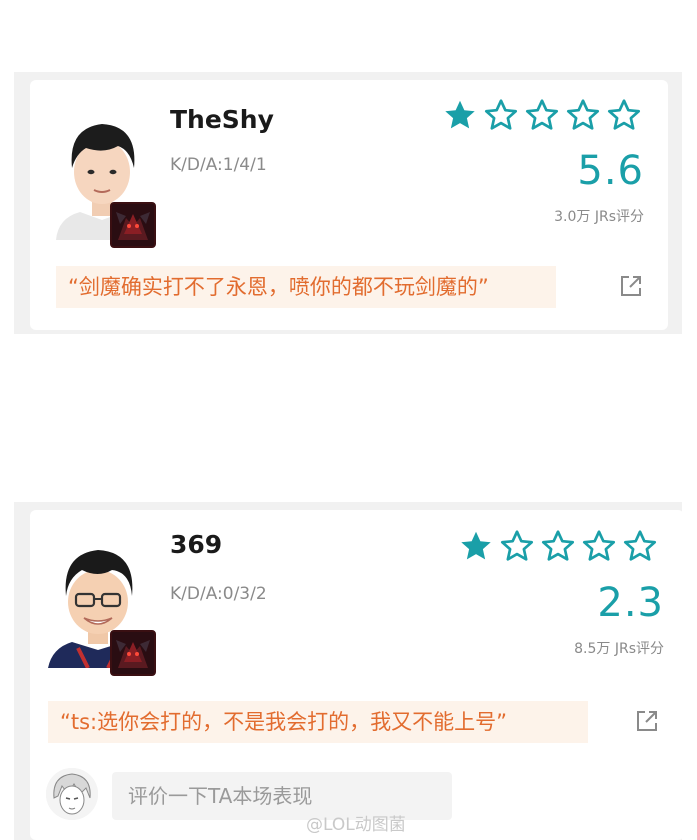  What do you see at coordinates (306, 287) in the screenshot?
I see `player-quote: “剑魔确实打不了永恩，喷你的都不玩剑魔的”` at bounding box center [306, 287].